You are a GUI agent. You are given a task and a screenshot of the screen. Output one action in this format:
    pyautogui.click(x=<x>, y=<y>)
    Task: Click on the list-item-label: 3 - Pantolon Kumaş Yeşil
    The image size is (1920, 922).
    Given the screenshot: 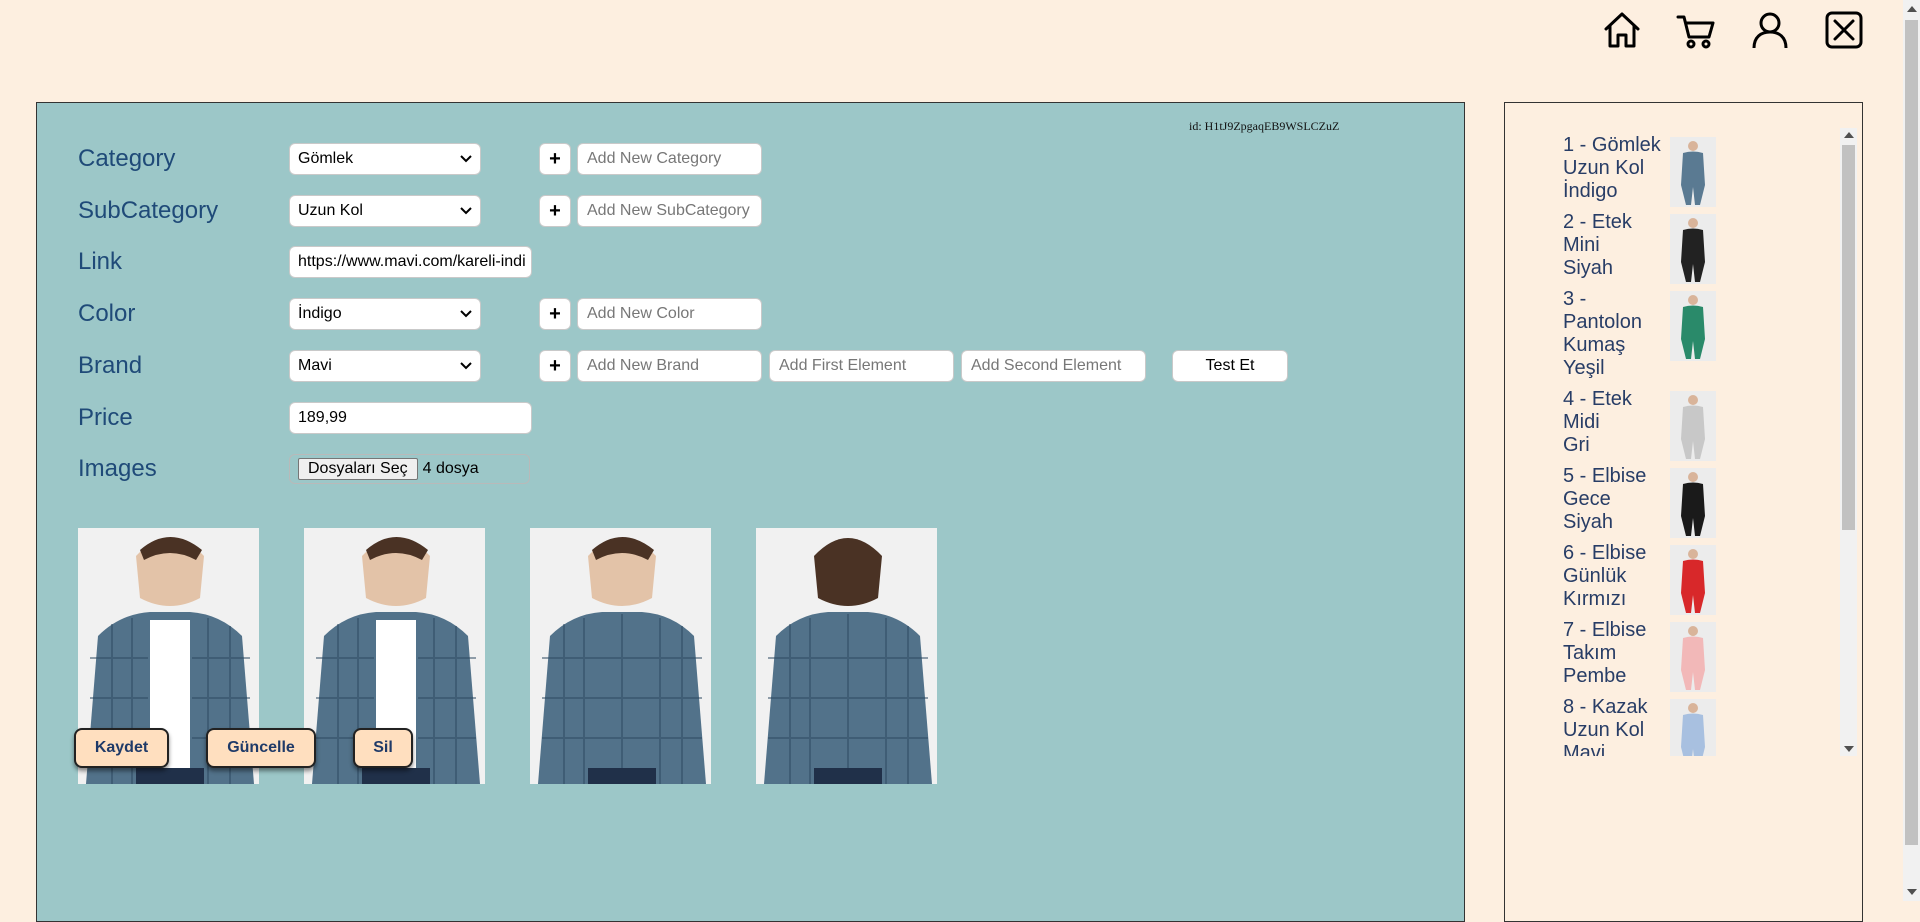 What is the action you would take?
    pyautogui.click(x=1615, y=334)
    